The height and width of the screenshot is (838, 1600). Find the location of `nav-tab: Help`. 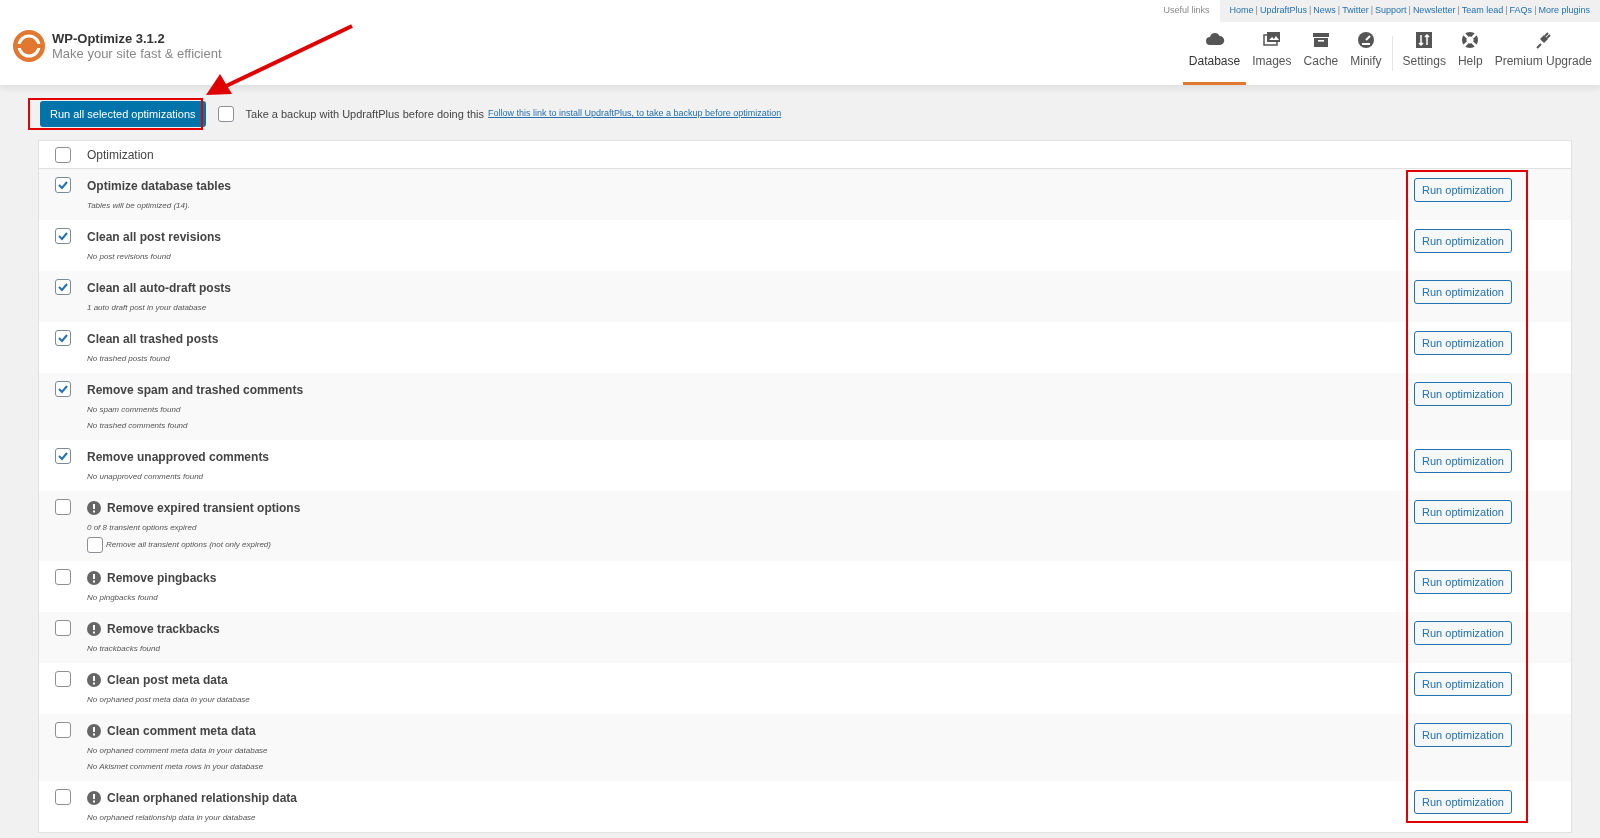

nav-tab: Help is located at coordinates (1470, 53).